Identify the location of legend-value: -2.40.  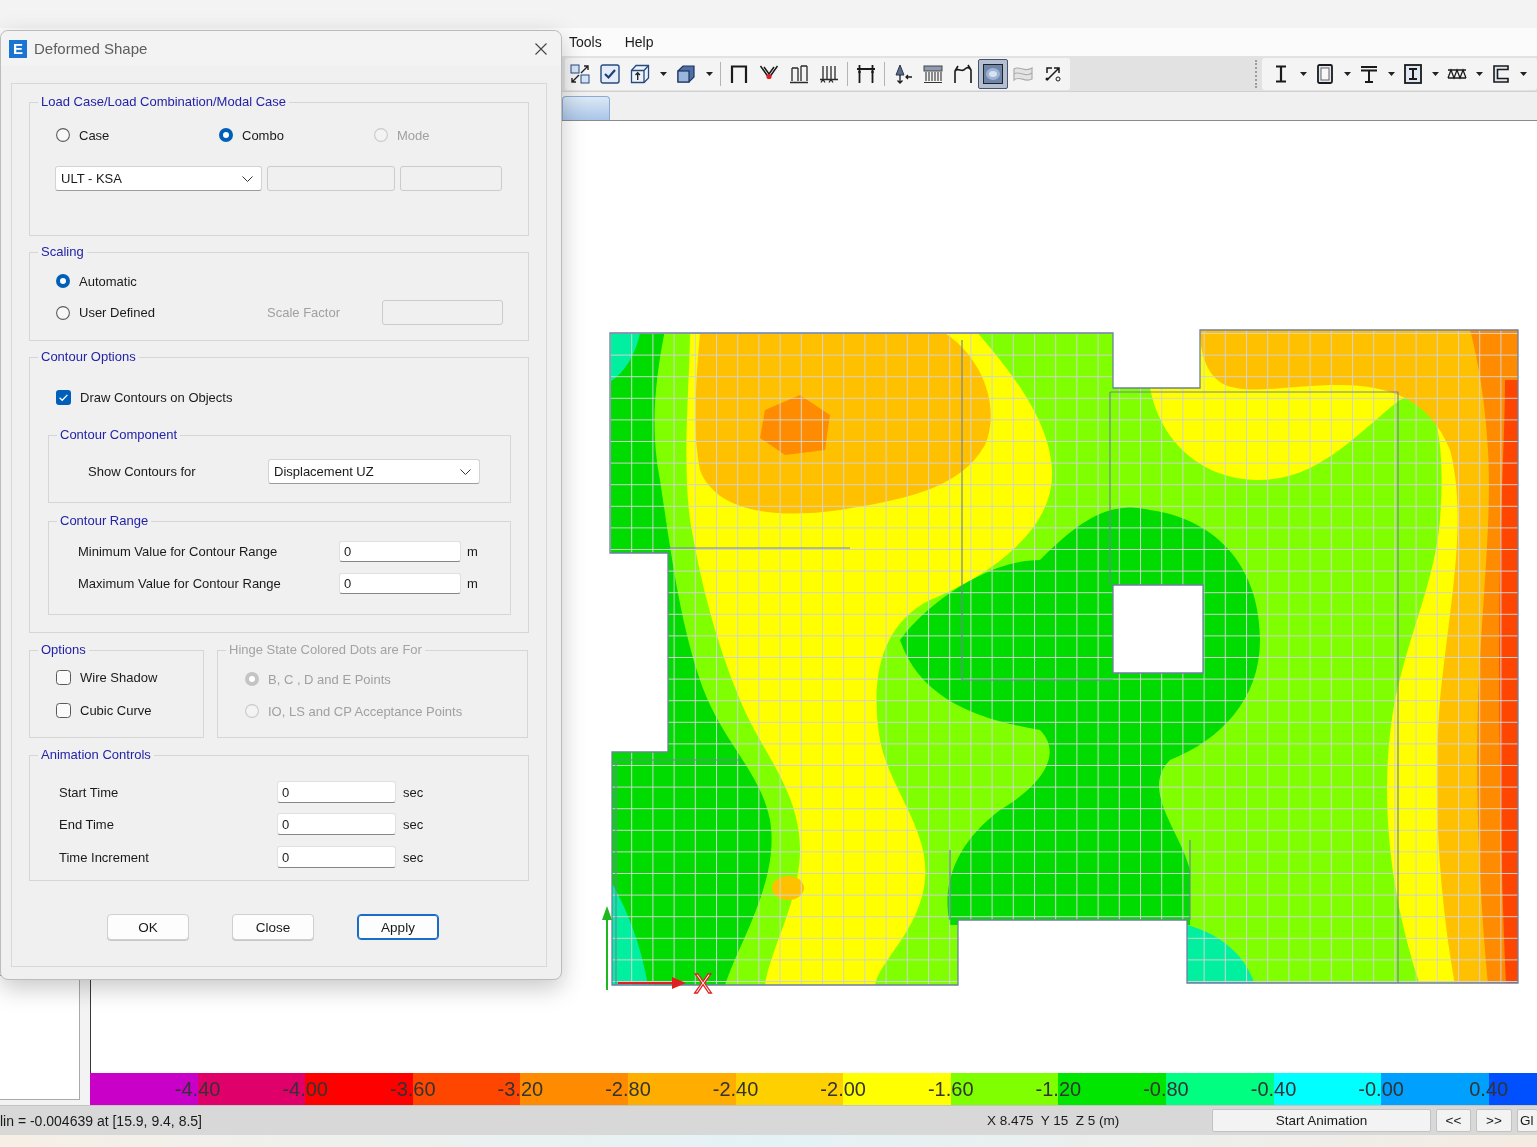
(735, 1089).